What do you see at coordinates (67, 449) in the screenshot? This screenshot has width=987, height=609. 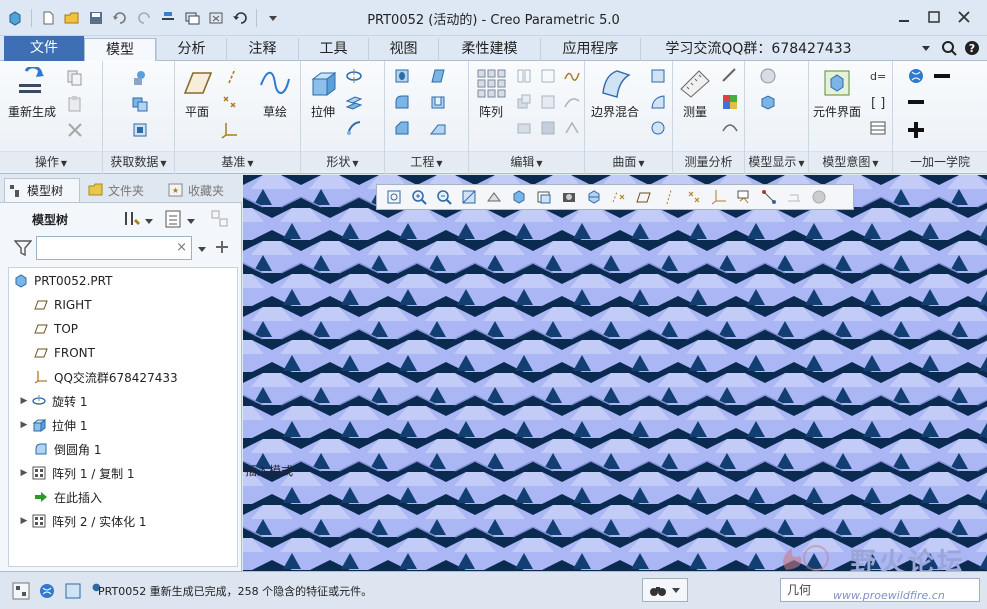 I see `tree-item-round: 倒圆角 1` at bounding box center [67, 449].